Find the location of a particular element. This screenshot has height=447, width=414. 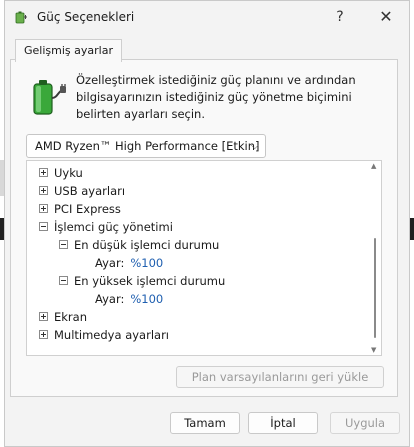

tree-item-label: Ekran is located at coordinates (70, 317).